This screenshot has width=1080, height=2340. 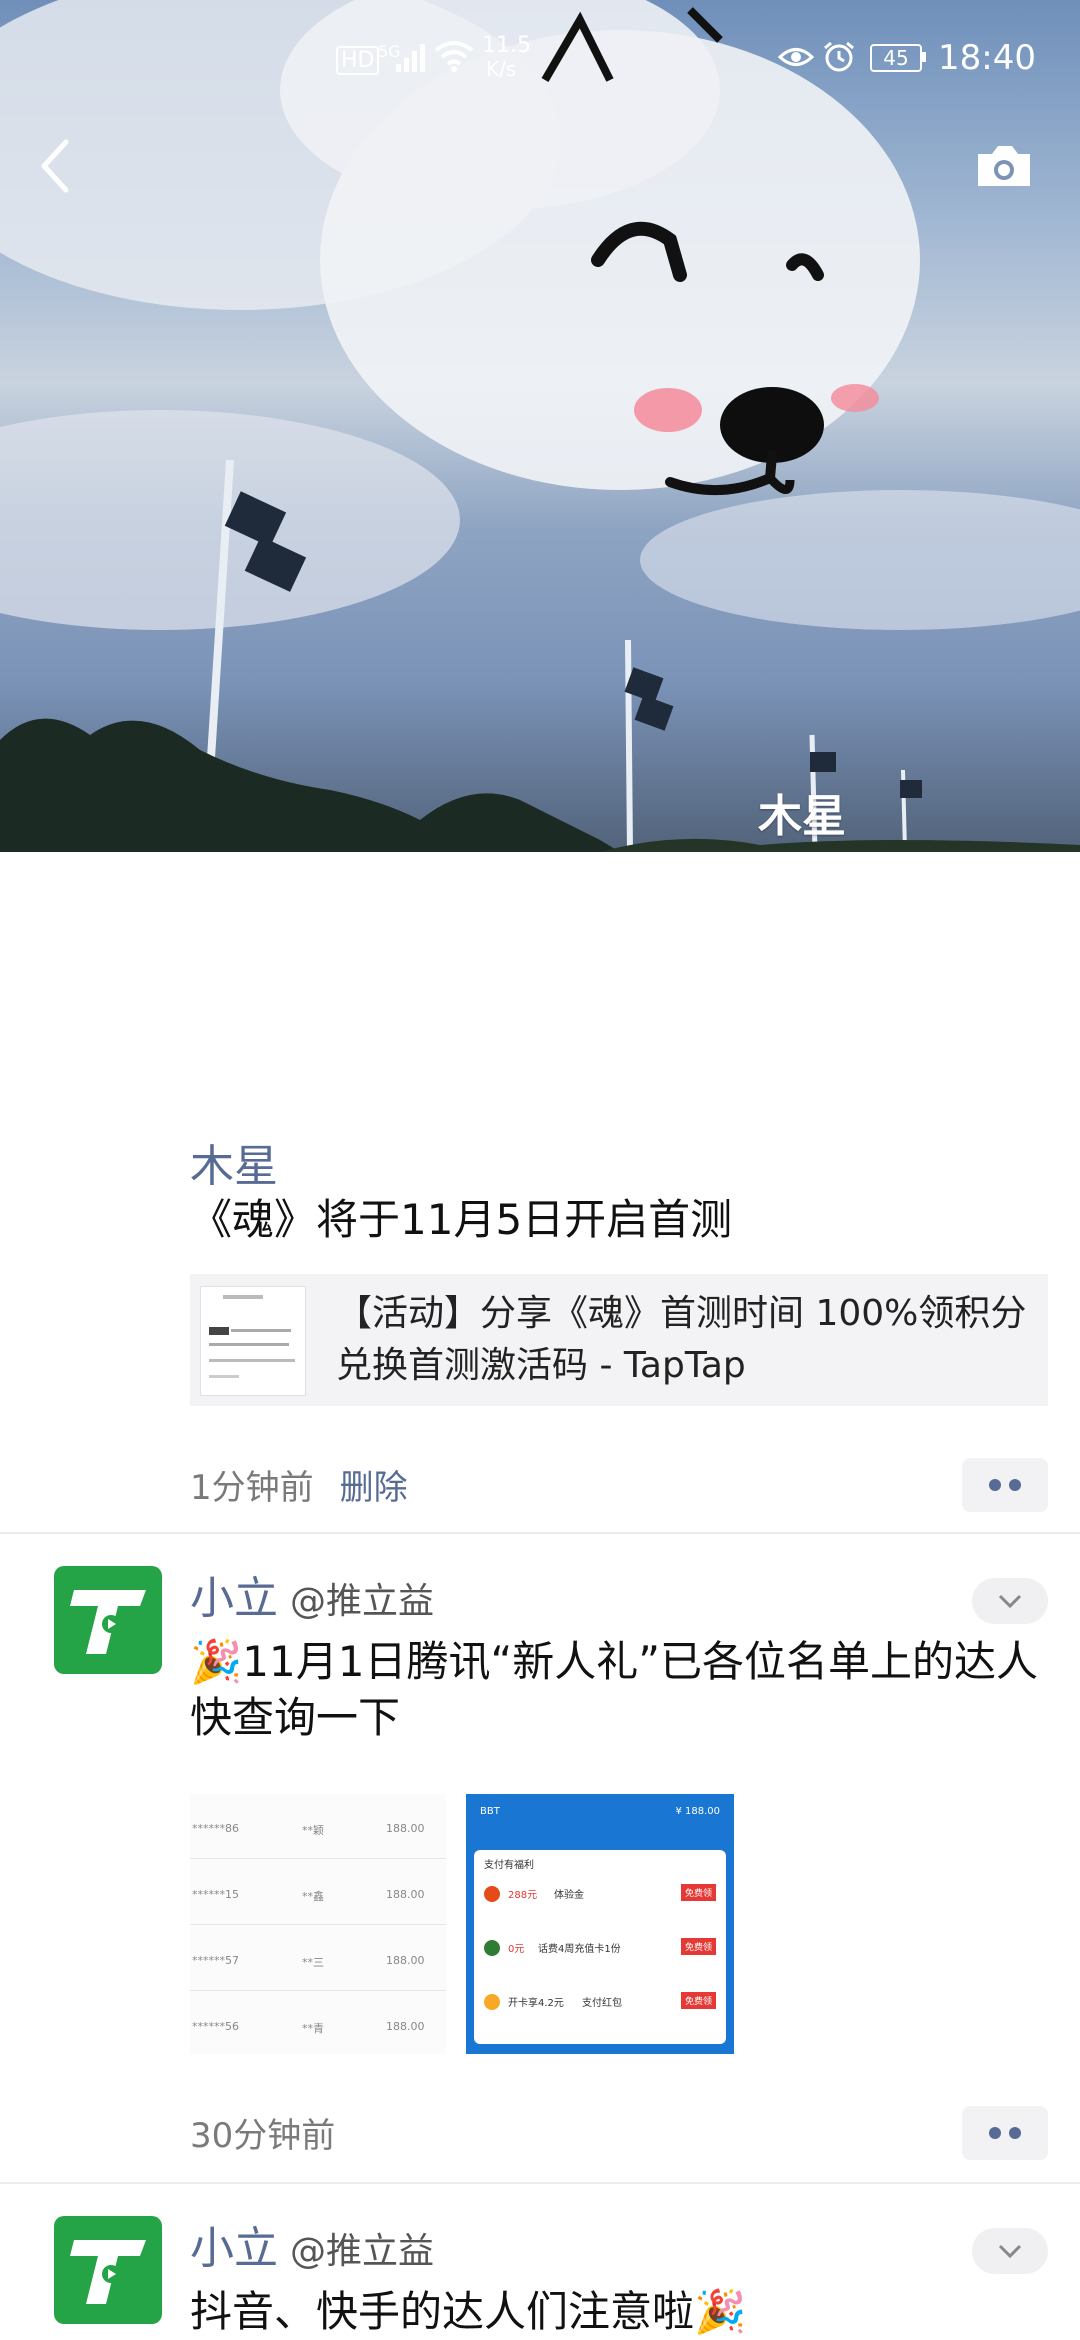 I want to click on image-row: ******15 **鑫 188.00, so click(x=308, y=1895).